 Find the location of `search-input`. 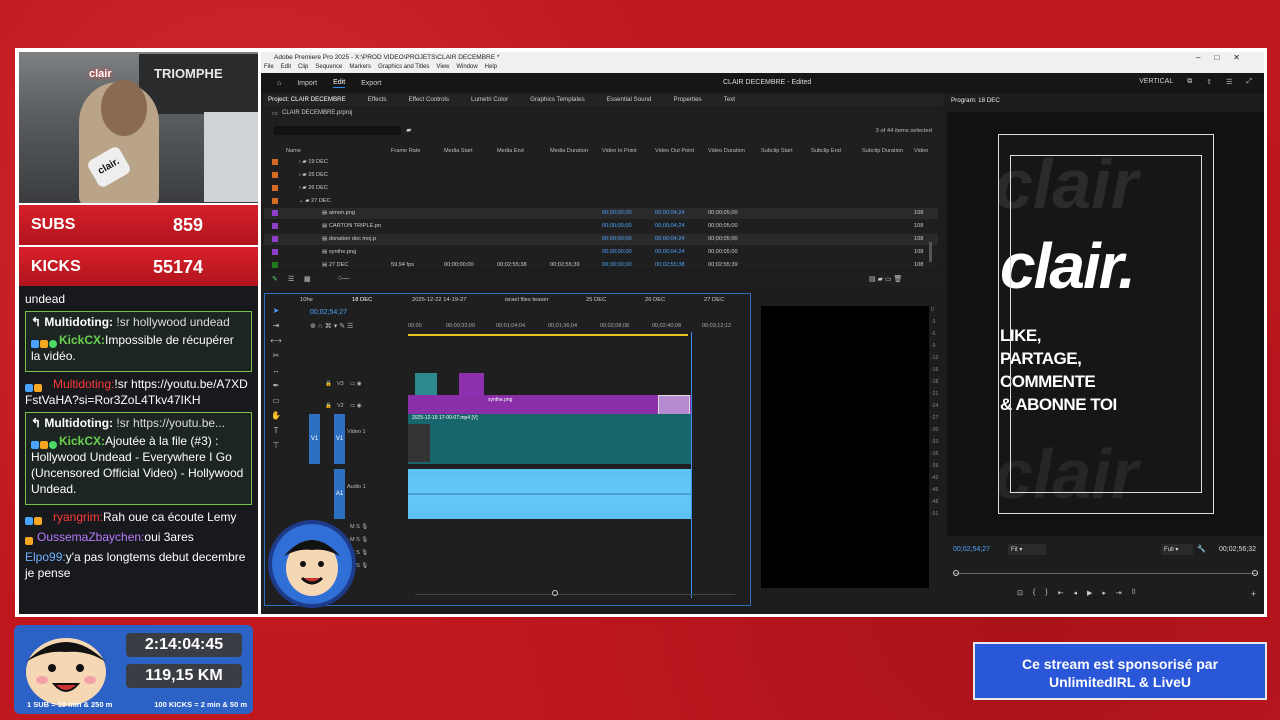

search-input is located at coordinates (337, 130).